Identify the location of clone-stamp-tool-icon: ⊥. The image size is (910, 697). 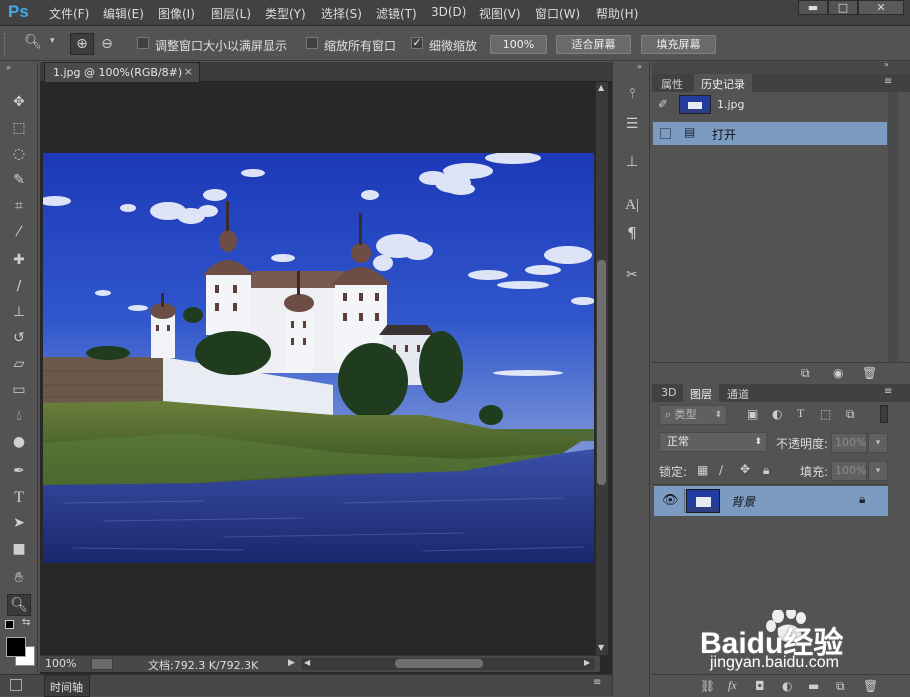
(19, 312).